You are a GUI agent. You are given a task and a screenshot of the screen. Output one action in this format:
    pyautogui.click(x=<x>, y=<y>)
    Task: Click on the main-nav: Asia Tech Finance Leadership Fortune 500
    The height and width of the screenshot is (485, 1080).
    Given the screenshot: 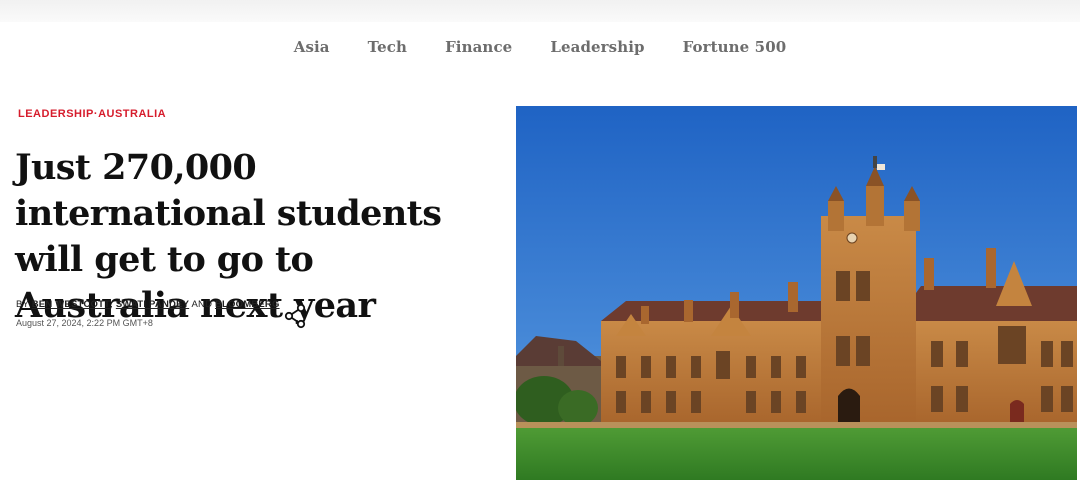 What is the action you would take?
    pyautogui.click(x=540, y=53)
    